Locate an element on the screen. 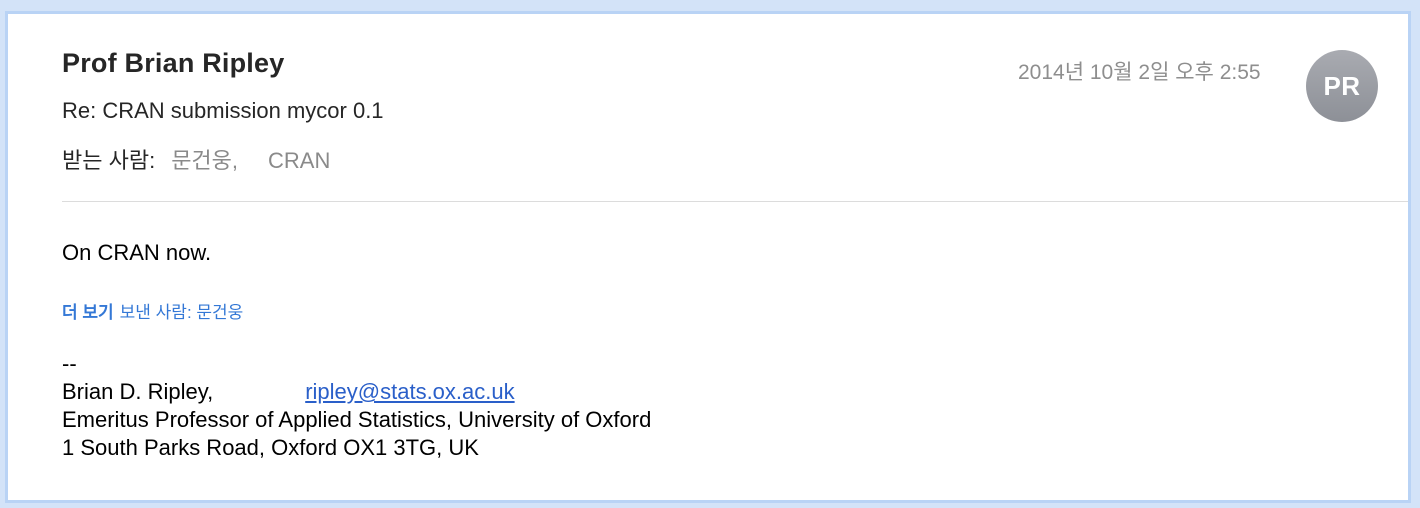  show-more-link: 더 보기 is located at coordinates (88, 312).